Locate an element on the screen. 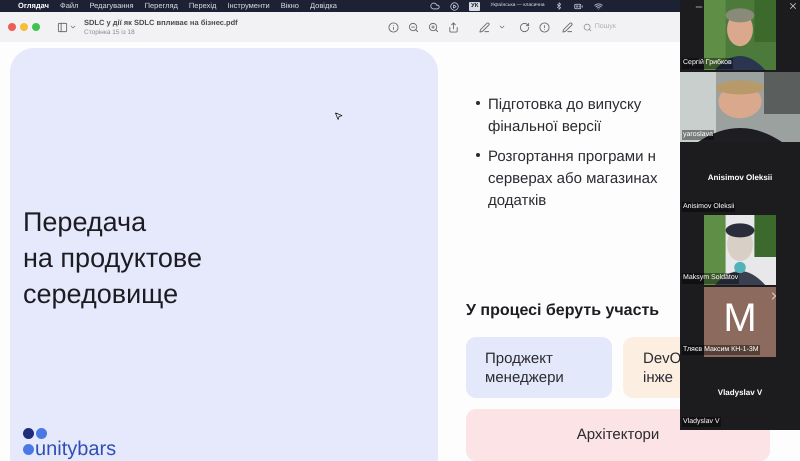  bullet-text: Підготовка до випуску фінальної версії is located at coordinates (565, 116).